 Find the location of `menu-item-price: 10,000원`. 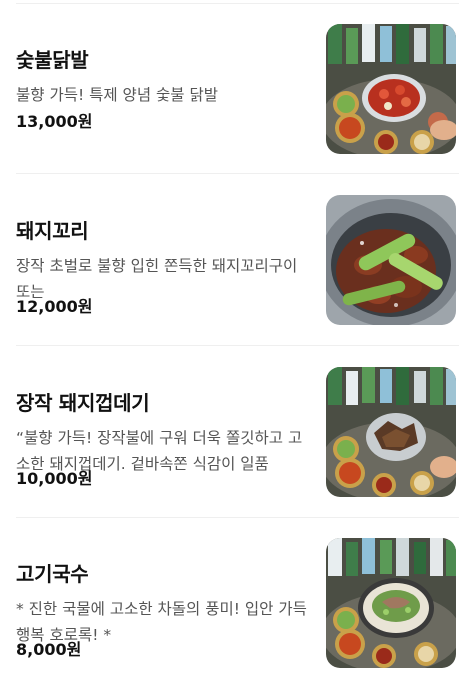

menu-item-price: 10,000원 is located at coordinates (54, 478).